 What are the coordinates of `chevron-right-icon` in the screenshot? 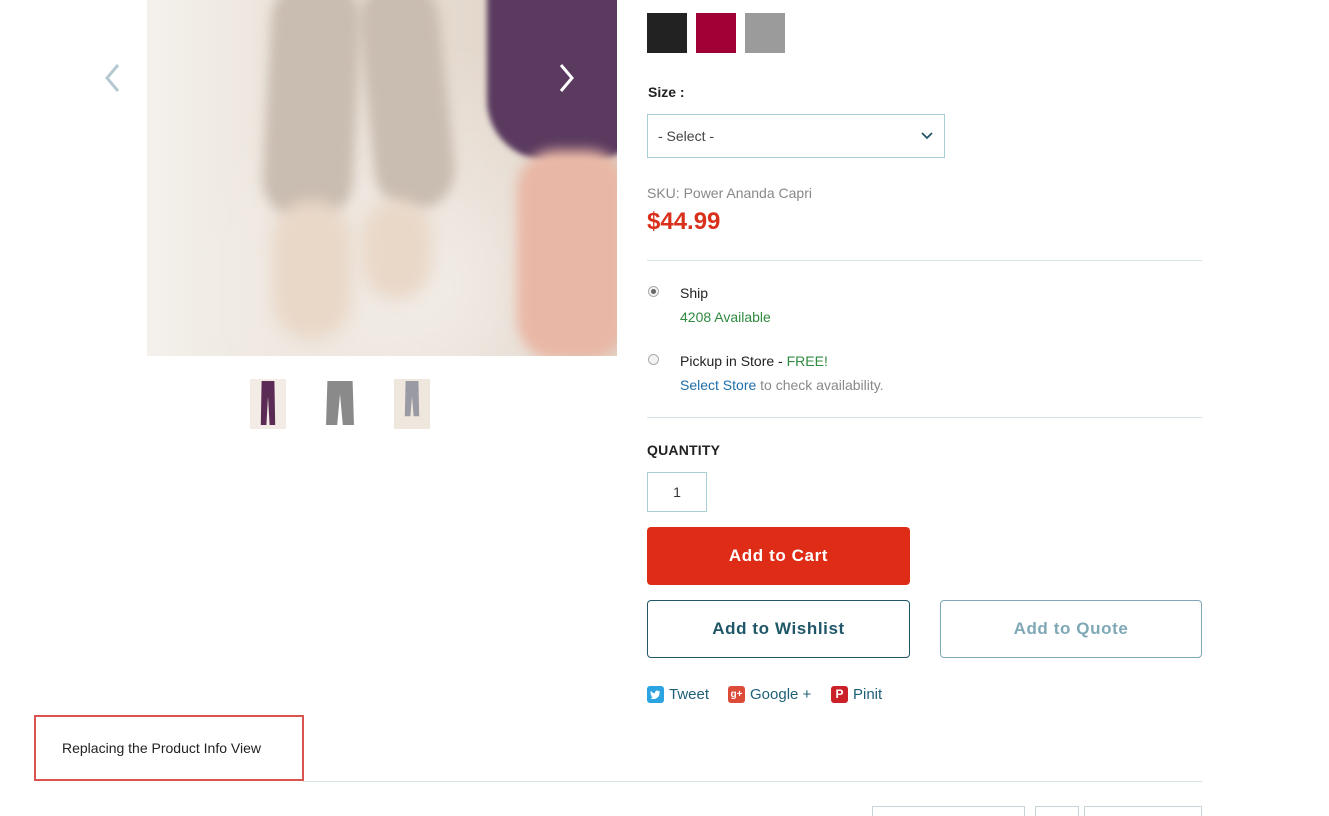 It's located at (566, 78).